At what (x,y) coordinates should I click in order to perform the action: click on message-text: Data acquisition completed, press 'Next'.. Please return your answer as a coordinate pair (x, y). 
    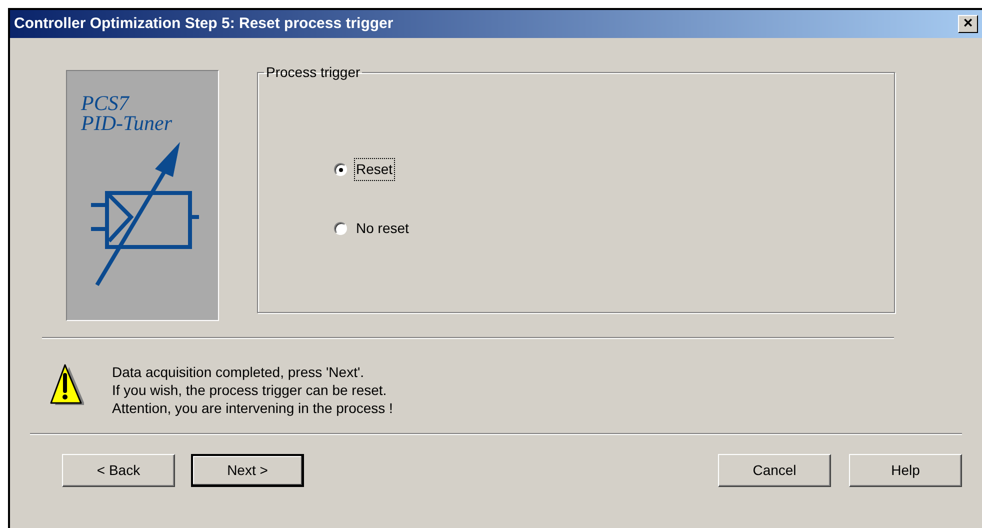
    Looking at the image, I should click on (238, 372).